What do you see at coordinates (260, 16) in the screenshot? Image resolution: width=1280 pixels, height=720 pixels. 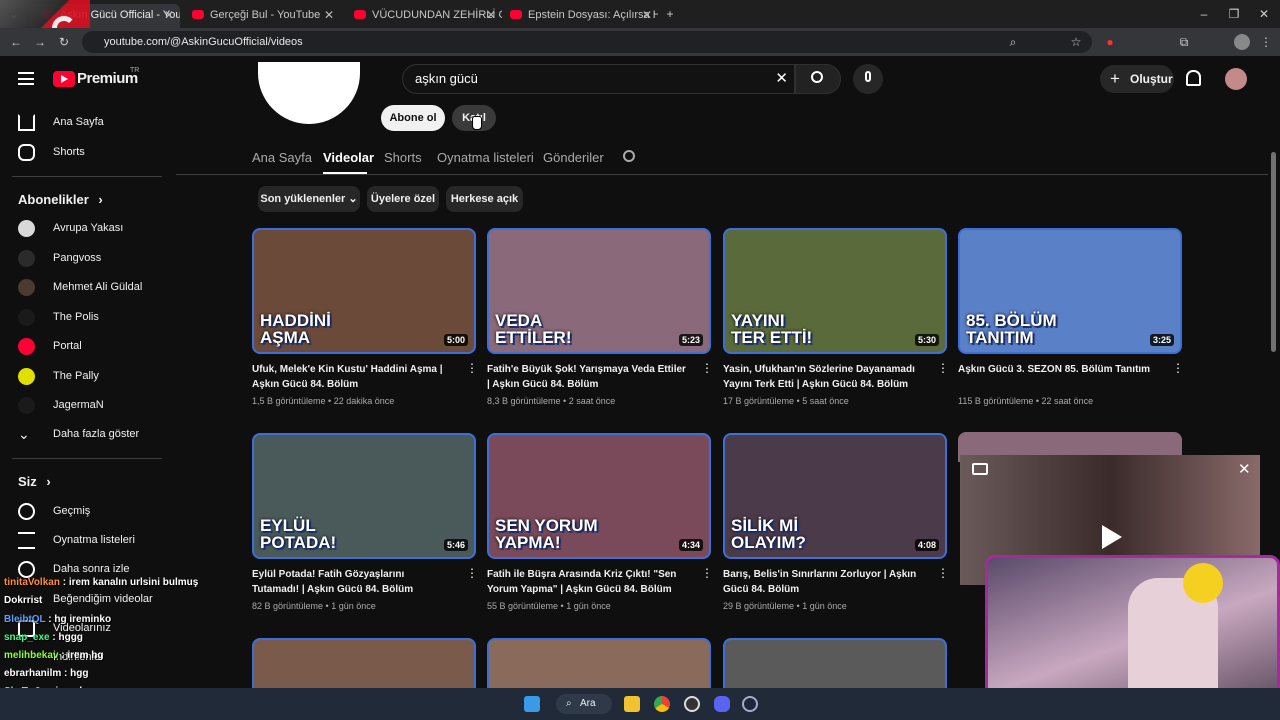 I see `browser-tab: Gerçeği Bul - YouTube ✕` at bounding box center [260, 16].